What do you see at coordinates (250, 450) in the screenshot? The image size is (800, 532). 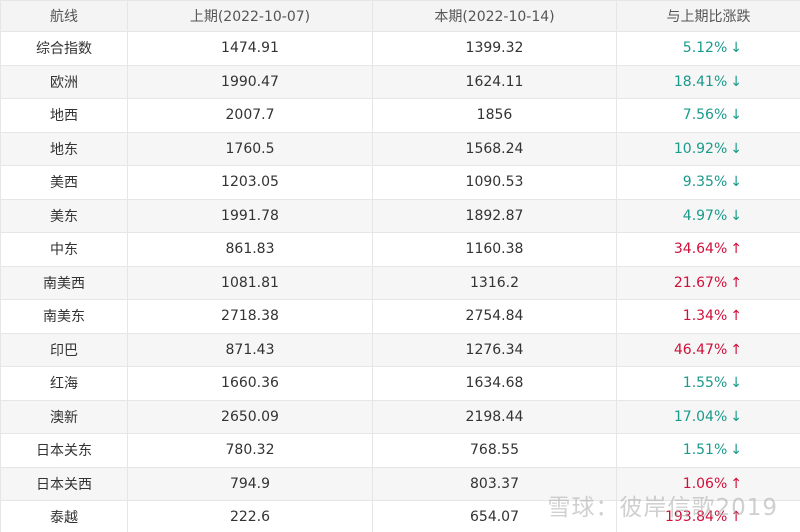 I see `previous-value-cell: 780.32` at bounding box center [250, 450].